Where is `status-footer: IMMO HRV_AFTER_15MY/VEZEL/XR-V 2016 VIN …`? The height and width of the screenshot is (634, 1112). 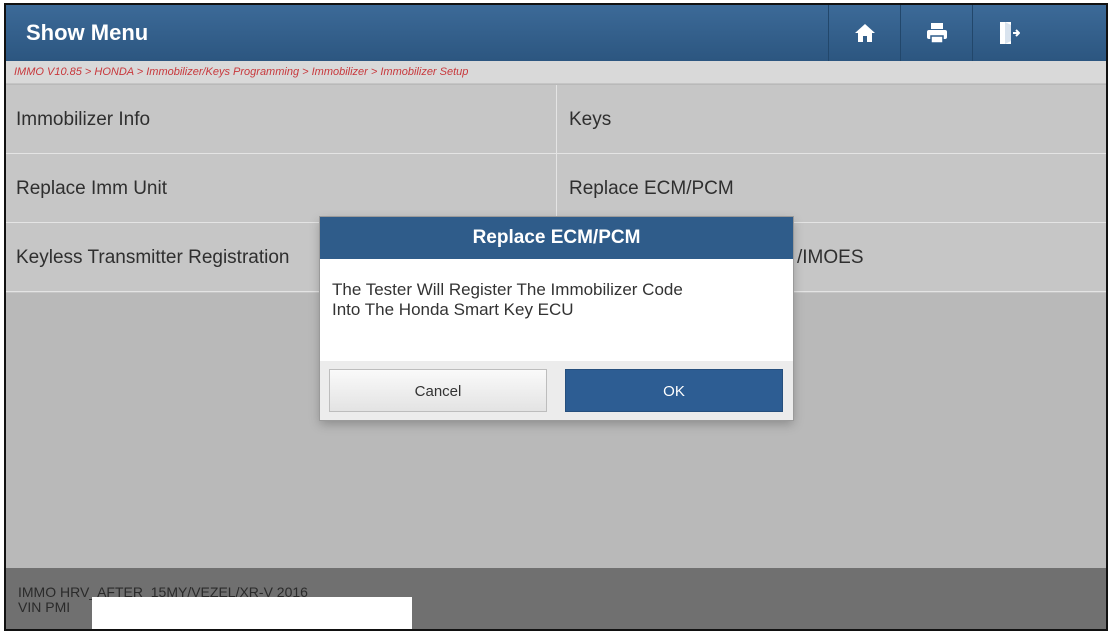 status-footer: IMMO HRV_AFTER_15MY/VEZEL/XR-V 2016 VIN … is located at coordinates (556, 598).